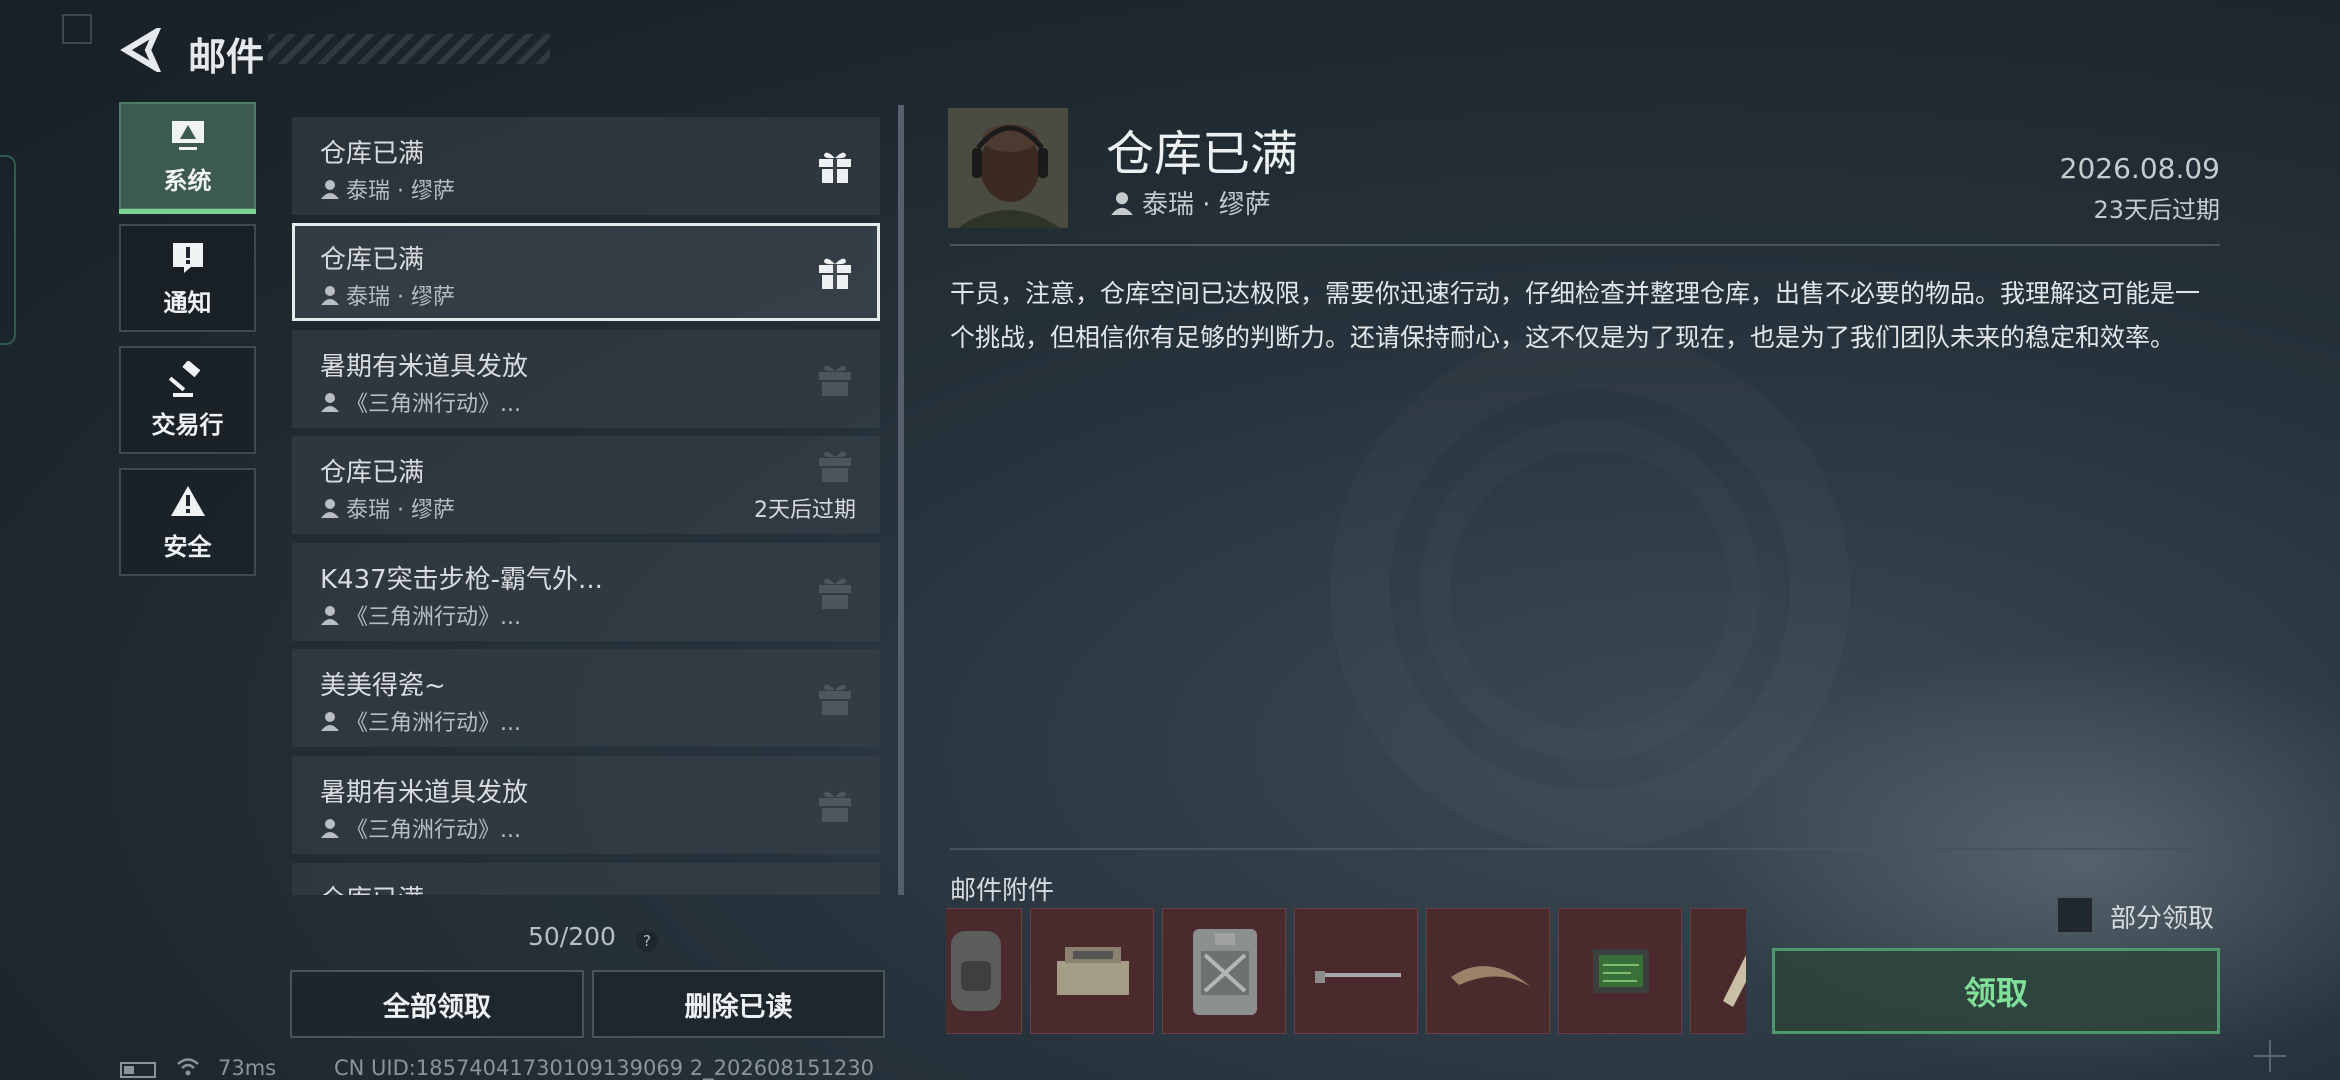  Describe the element at coordinates (8, 250) in the screenshot. I see `side-pull-tab` at that location.